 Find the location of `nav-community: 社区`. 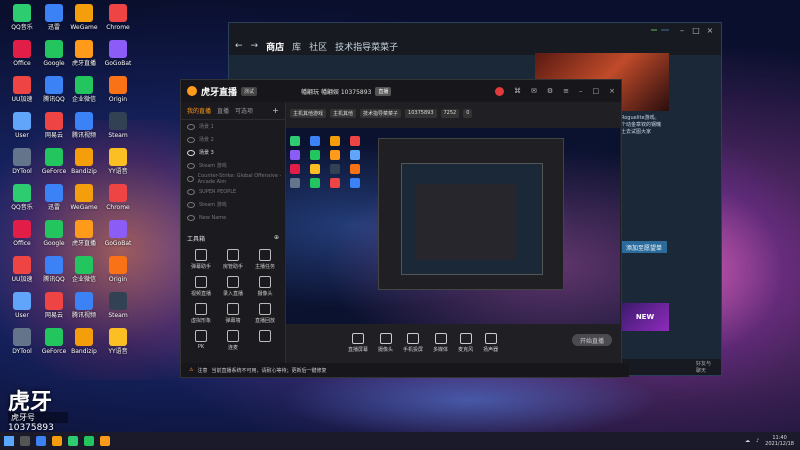

nav-community: 社区 is located at coordinates (318, 46).